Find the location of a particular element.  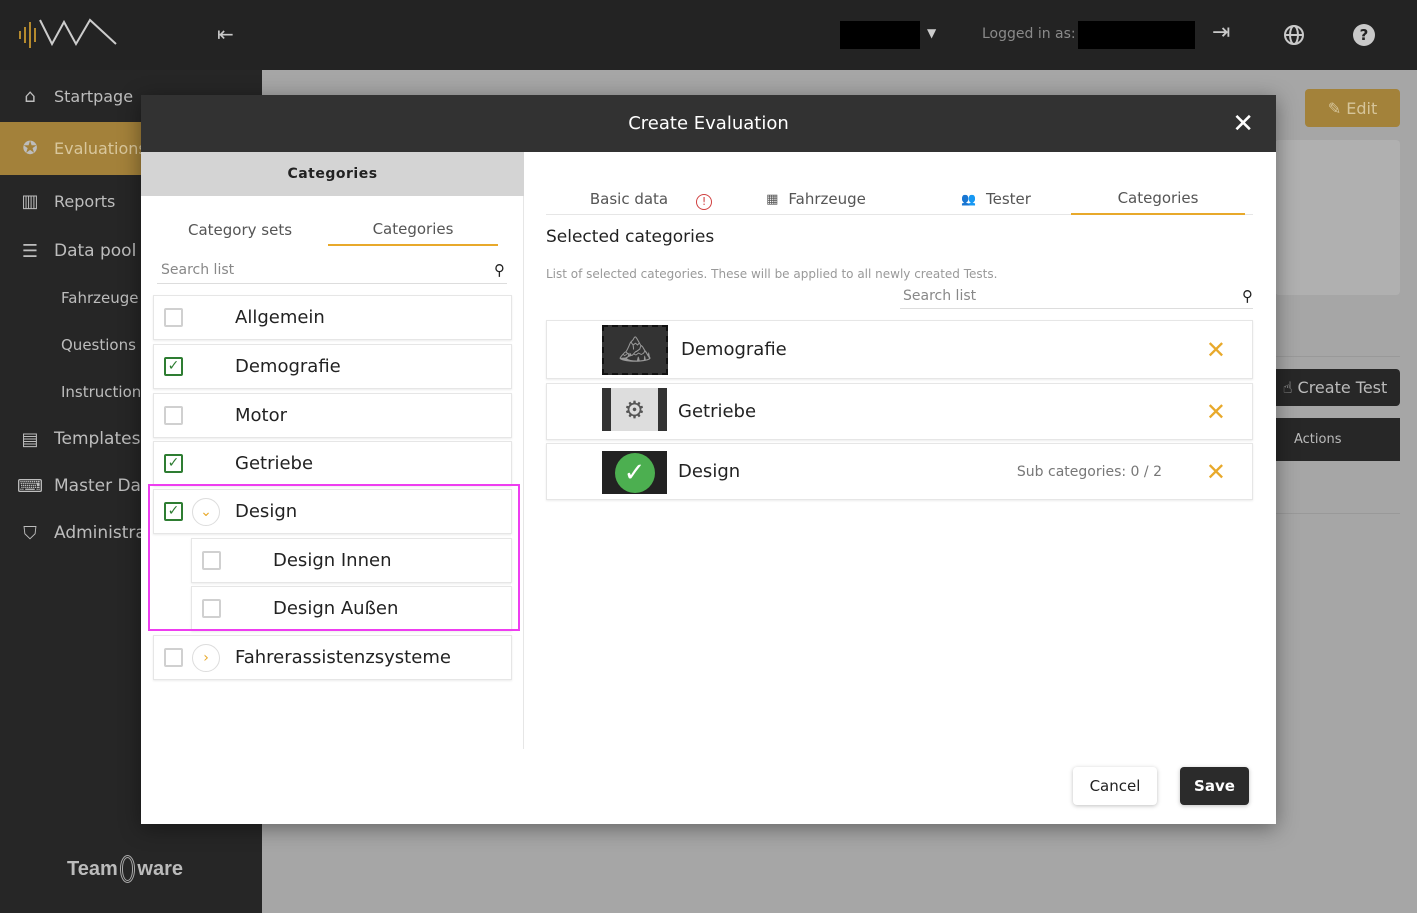

nav-label: Data pool is located at coordinates (95, 251).